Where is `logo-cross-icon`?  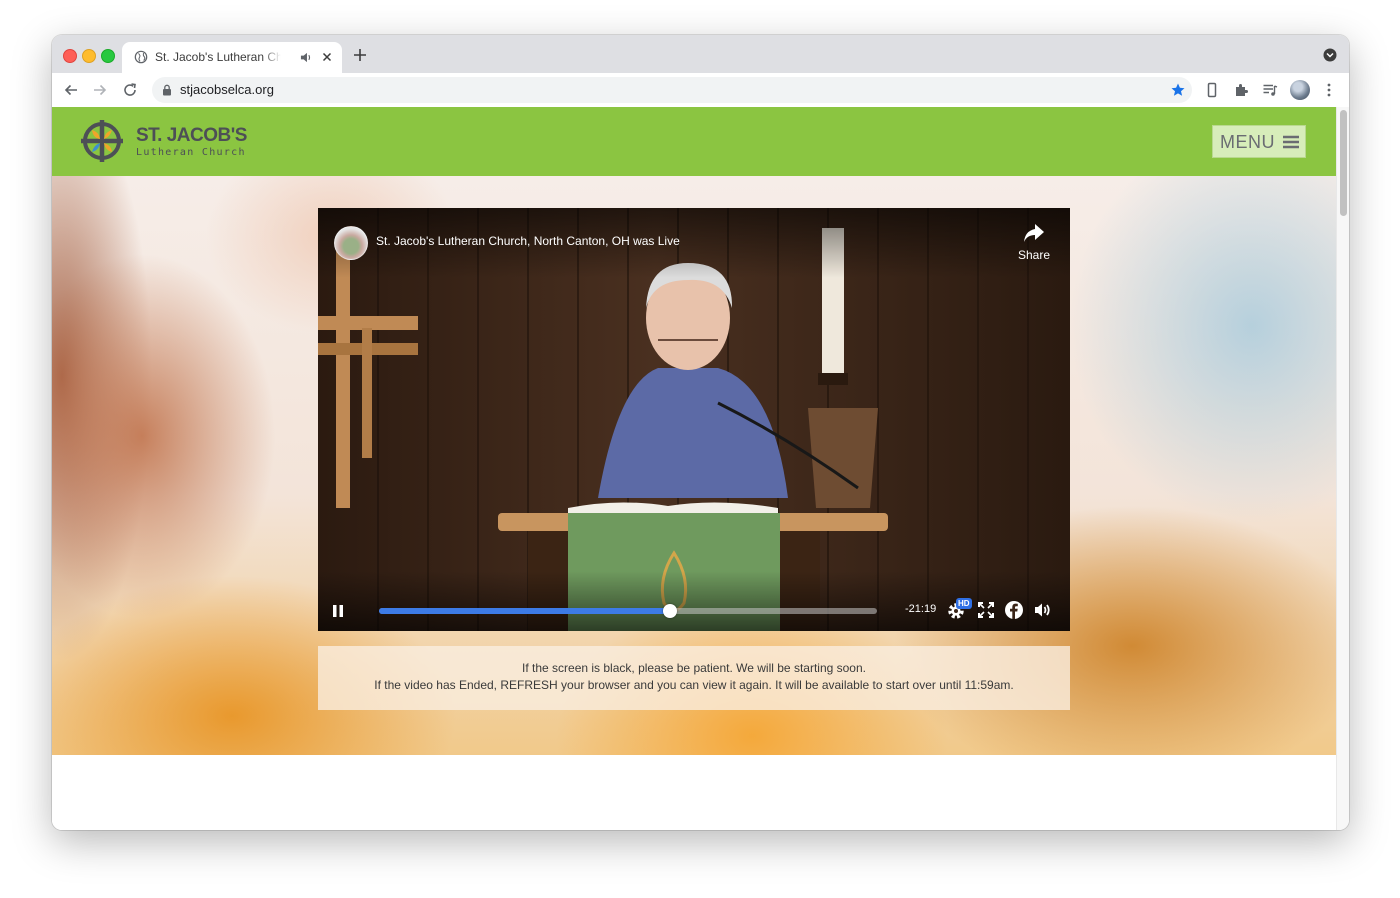 logo-cross-icon is located at coordinates (102, 141).